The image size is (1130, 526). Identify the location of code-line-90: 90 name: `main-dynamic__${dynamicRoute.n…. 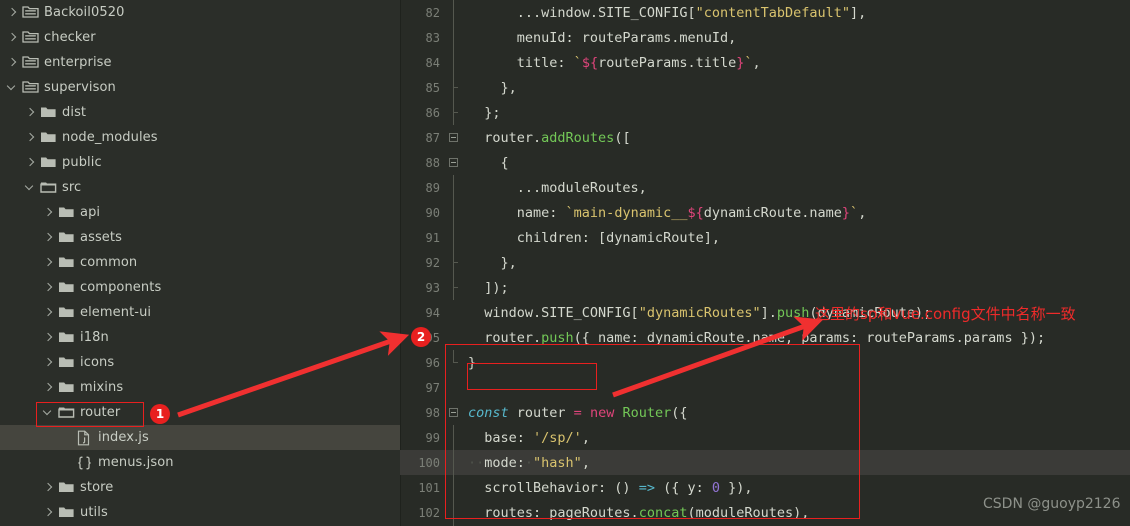
(765, 212).